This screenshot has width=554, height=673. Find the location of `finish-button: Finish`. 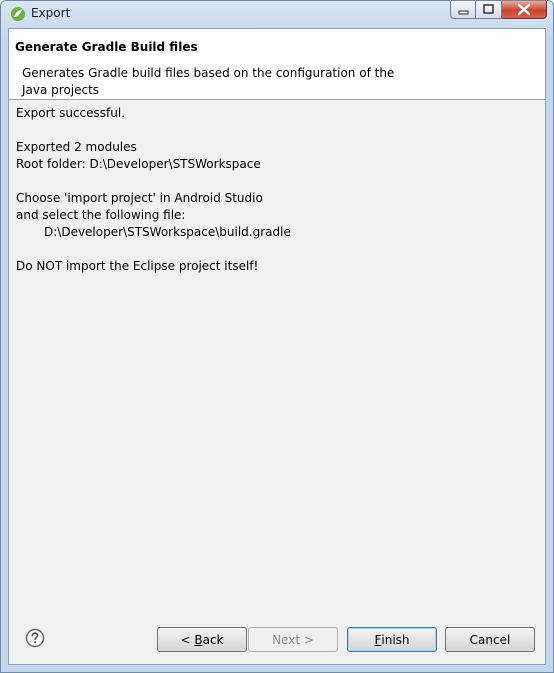

finish-button: Finish is located at coordinates (392, 639).